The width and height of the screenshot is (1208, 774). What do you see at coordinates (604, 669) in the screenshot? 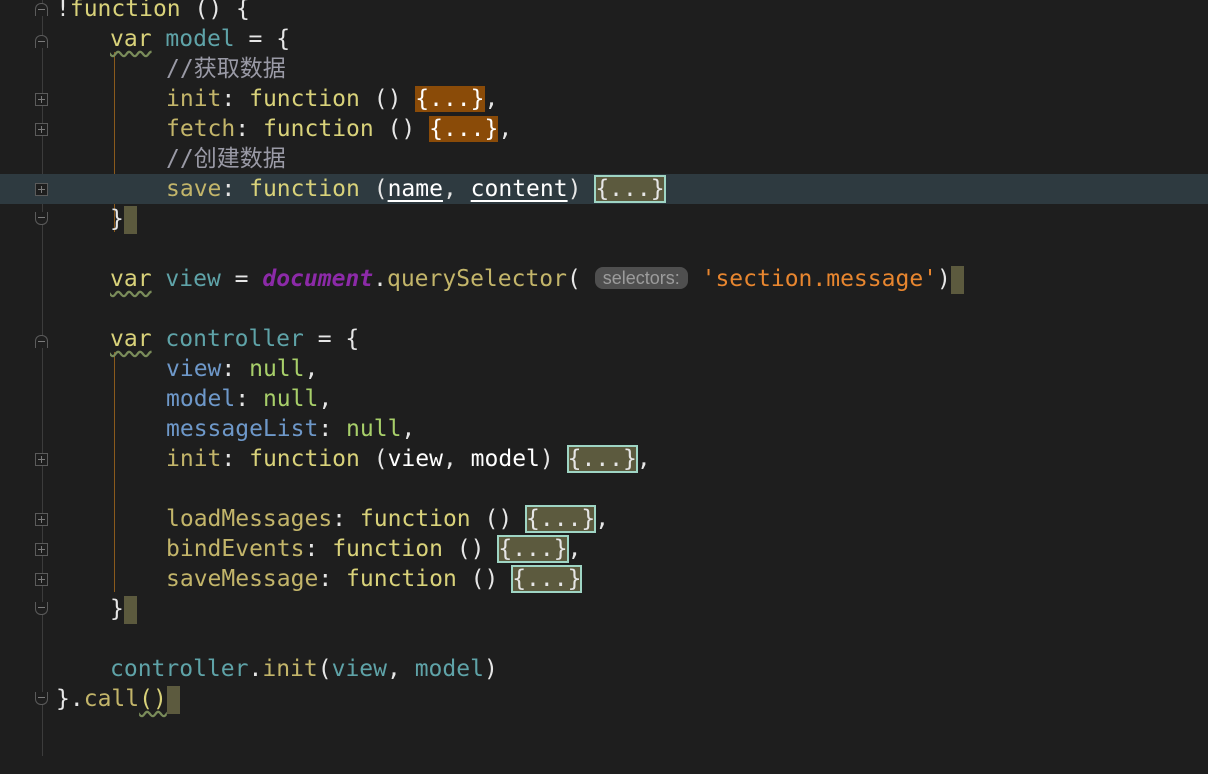
I see `code-line: controller.init(view, model)` at bounding box center [604, 669].